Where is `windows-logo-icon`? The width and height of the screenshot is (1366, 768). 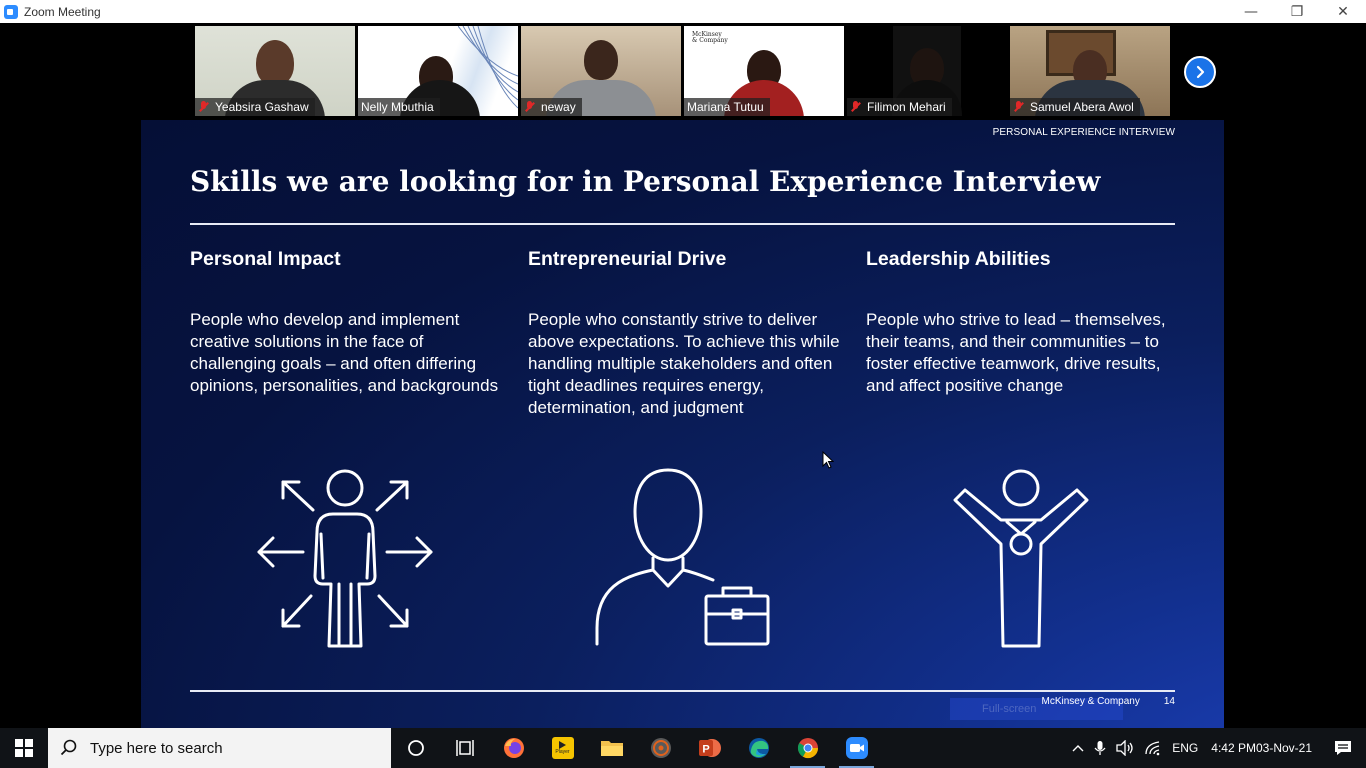 windows-logo-icon is located at coordinates (24, 748).